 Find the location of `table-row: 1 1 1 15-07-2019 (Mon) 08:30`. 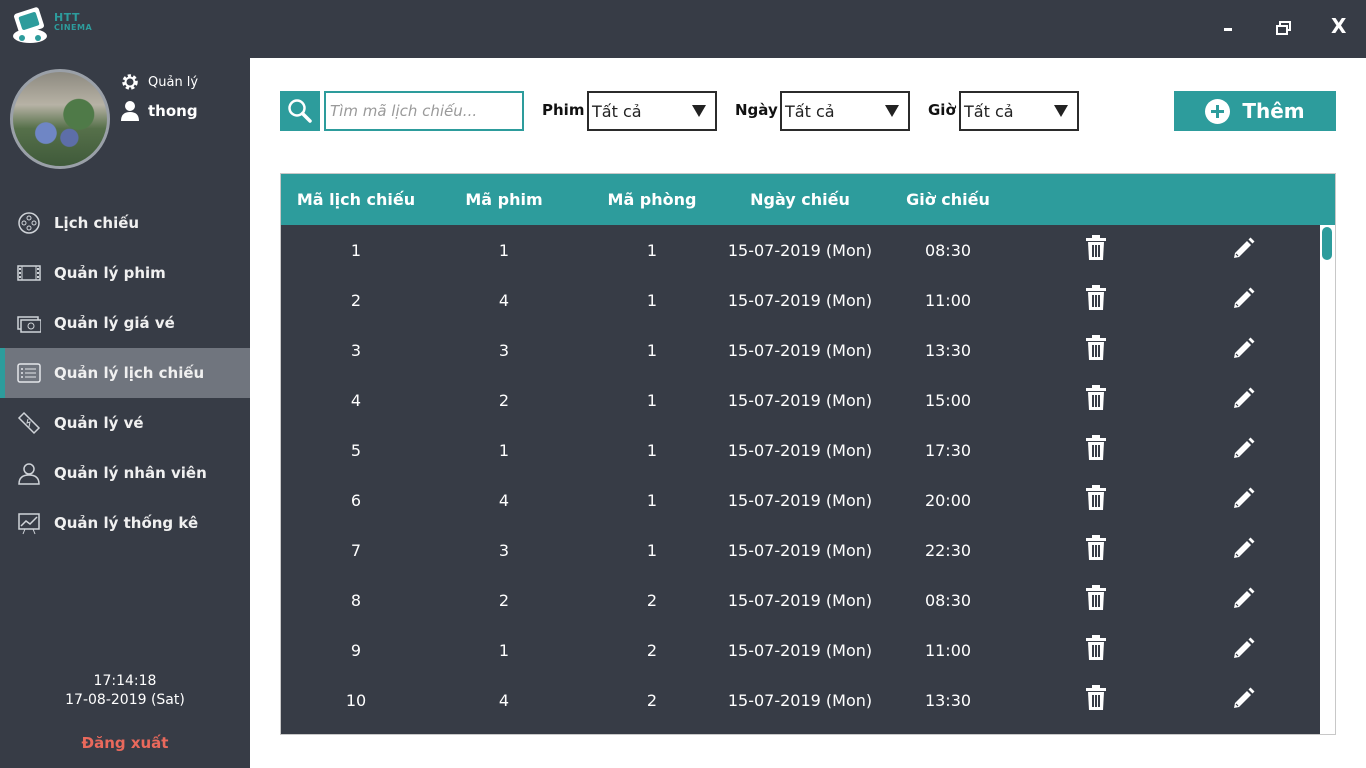

table-row: 1 1 1 15-07-2019 (Mon) 08:30 is located at coordinates (801, 250).